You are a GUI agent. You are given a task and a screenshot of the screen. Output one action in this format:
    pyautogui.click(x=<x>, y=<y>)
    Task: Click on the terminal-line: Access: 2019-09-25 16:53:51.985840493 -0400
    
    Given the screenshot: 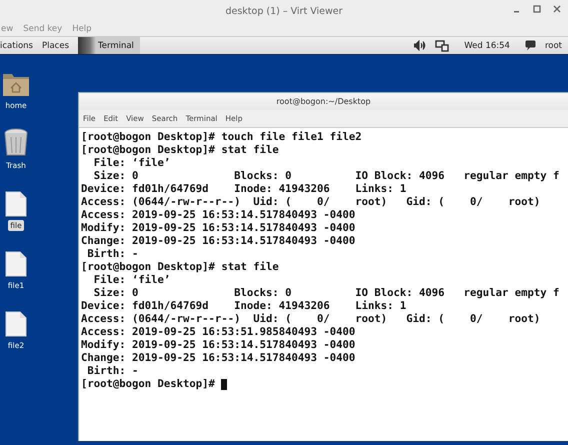 What is the action you would take?
    pyautogui.click(x=218, y=332)
    